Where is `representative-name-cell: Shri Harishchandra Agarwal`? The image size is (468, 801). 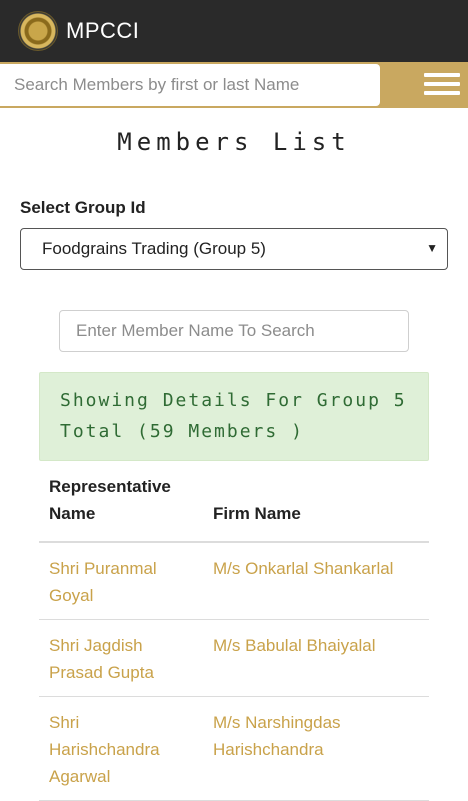 representative-name-cell: Shri Harishchandra Agarwal is located at coordinates (121, 748).